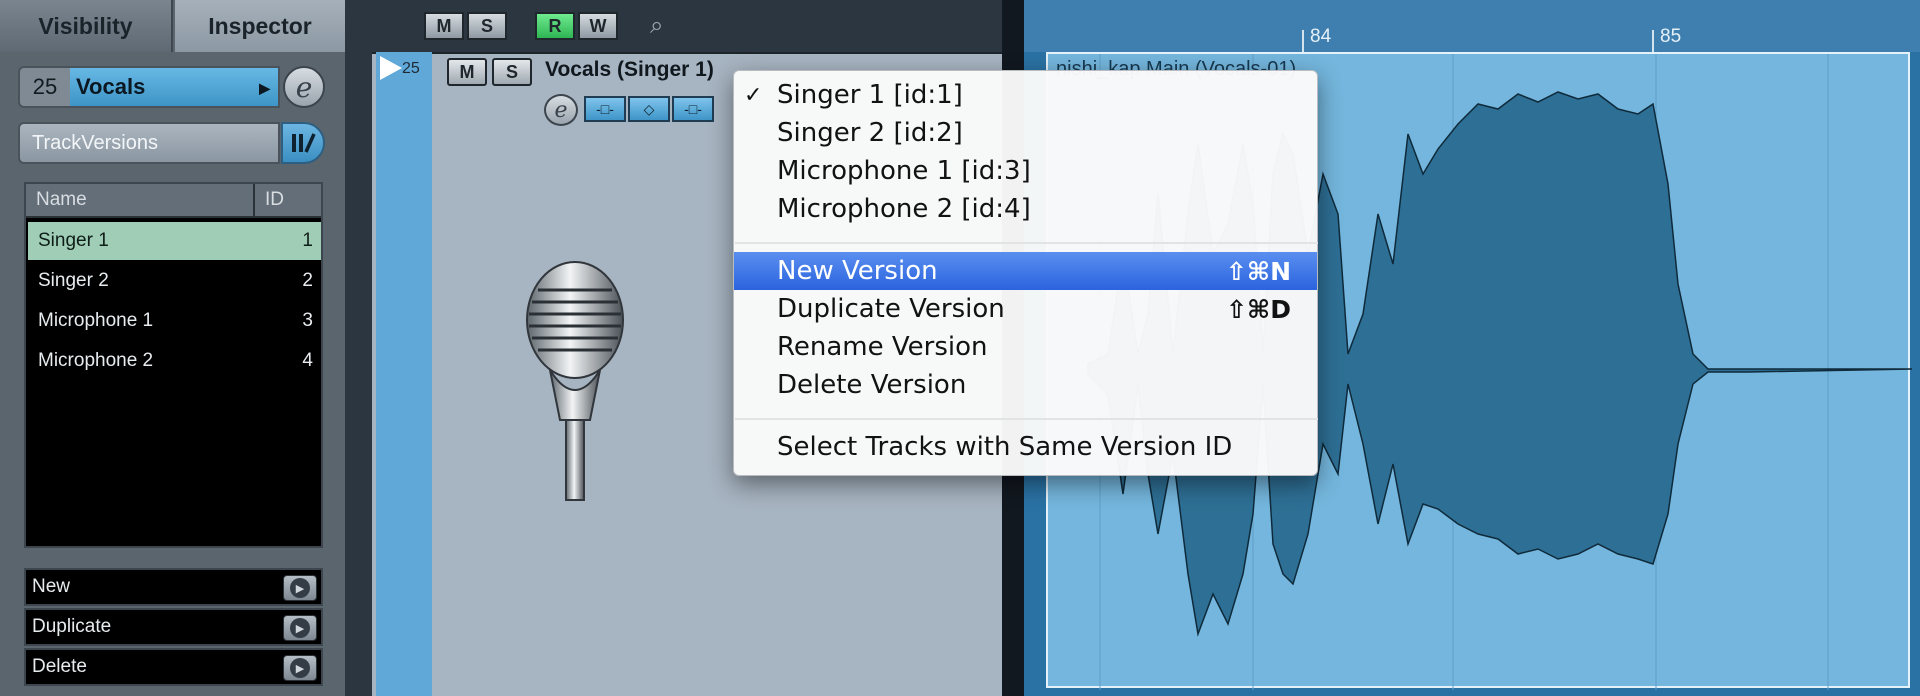 The height and width of the screenshot is (696, 1920). What do you see at coordinates (288, 200) in the screenshot?
I see `column-header-id: ID` at bounding box center [288, 200].